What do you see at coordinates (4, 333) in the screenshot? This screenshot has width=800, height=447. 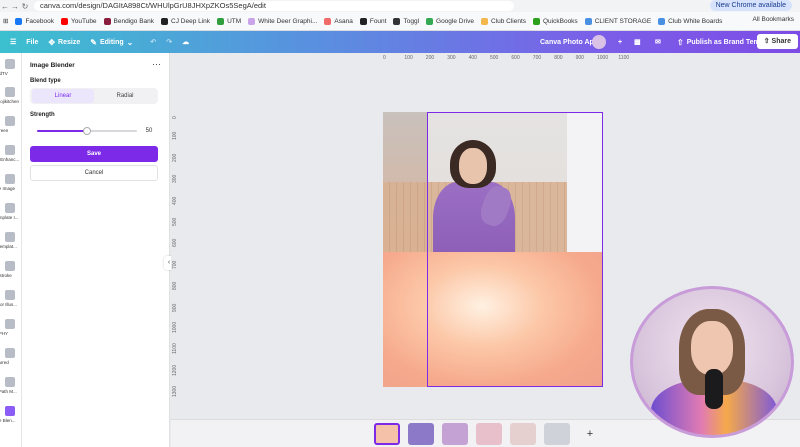 I see `rail-app-label: GIPHY` at bounding box center [4, 333].